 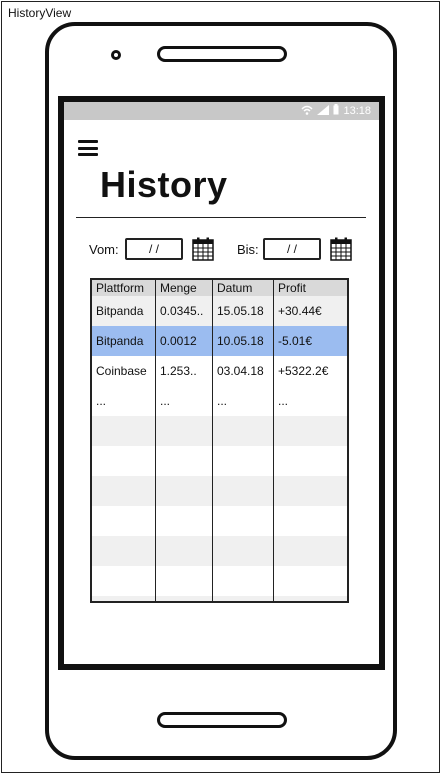 What do you see at coordinates (154, 249) in the screenshot?
I see `from-date-field: / /` at bounding box center [154, 249].